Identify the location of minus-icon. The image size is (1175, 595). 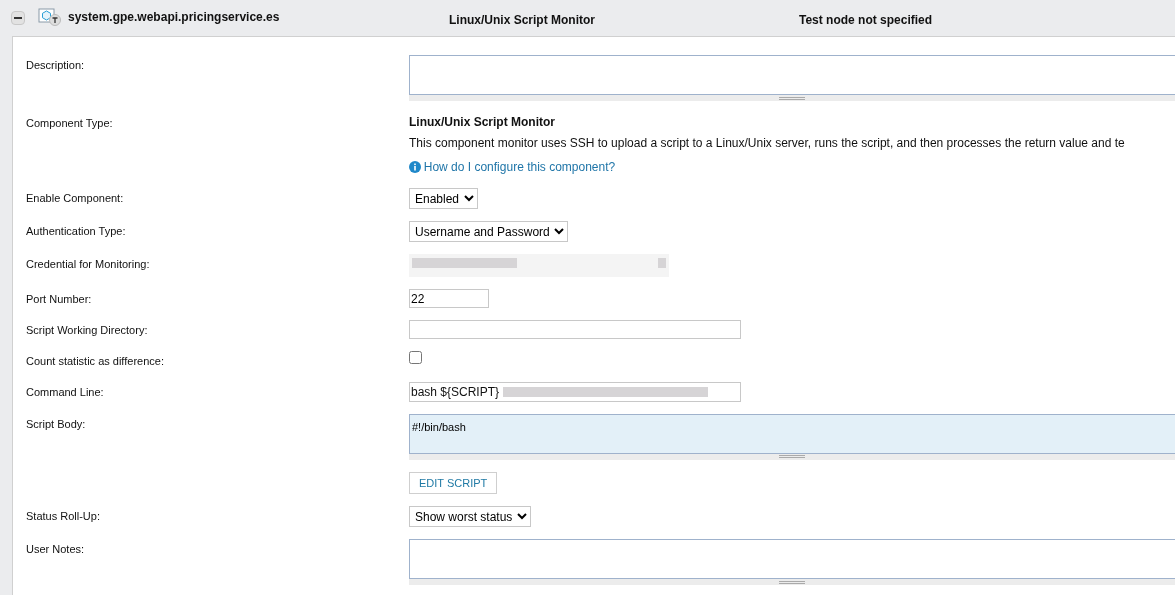
(18, 18).